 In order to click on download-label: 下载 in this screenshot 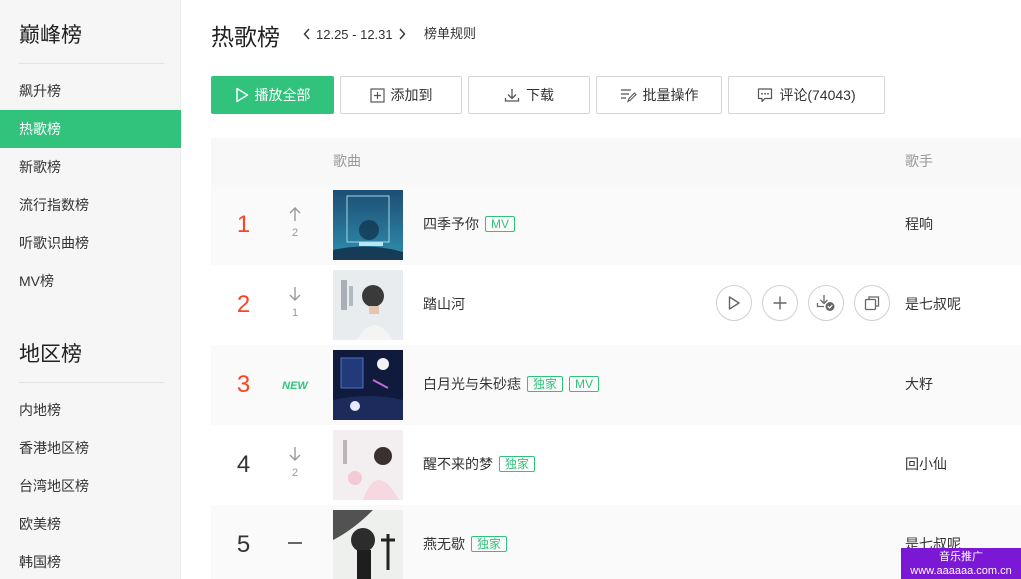, I will do `click(540, 95)`.